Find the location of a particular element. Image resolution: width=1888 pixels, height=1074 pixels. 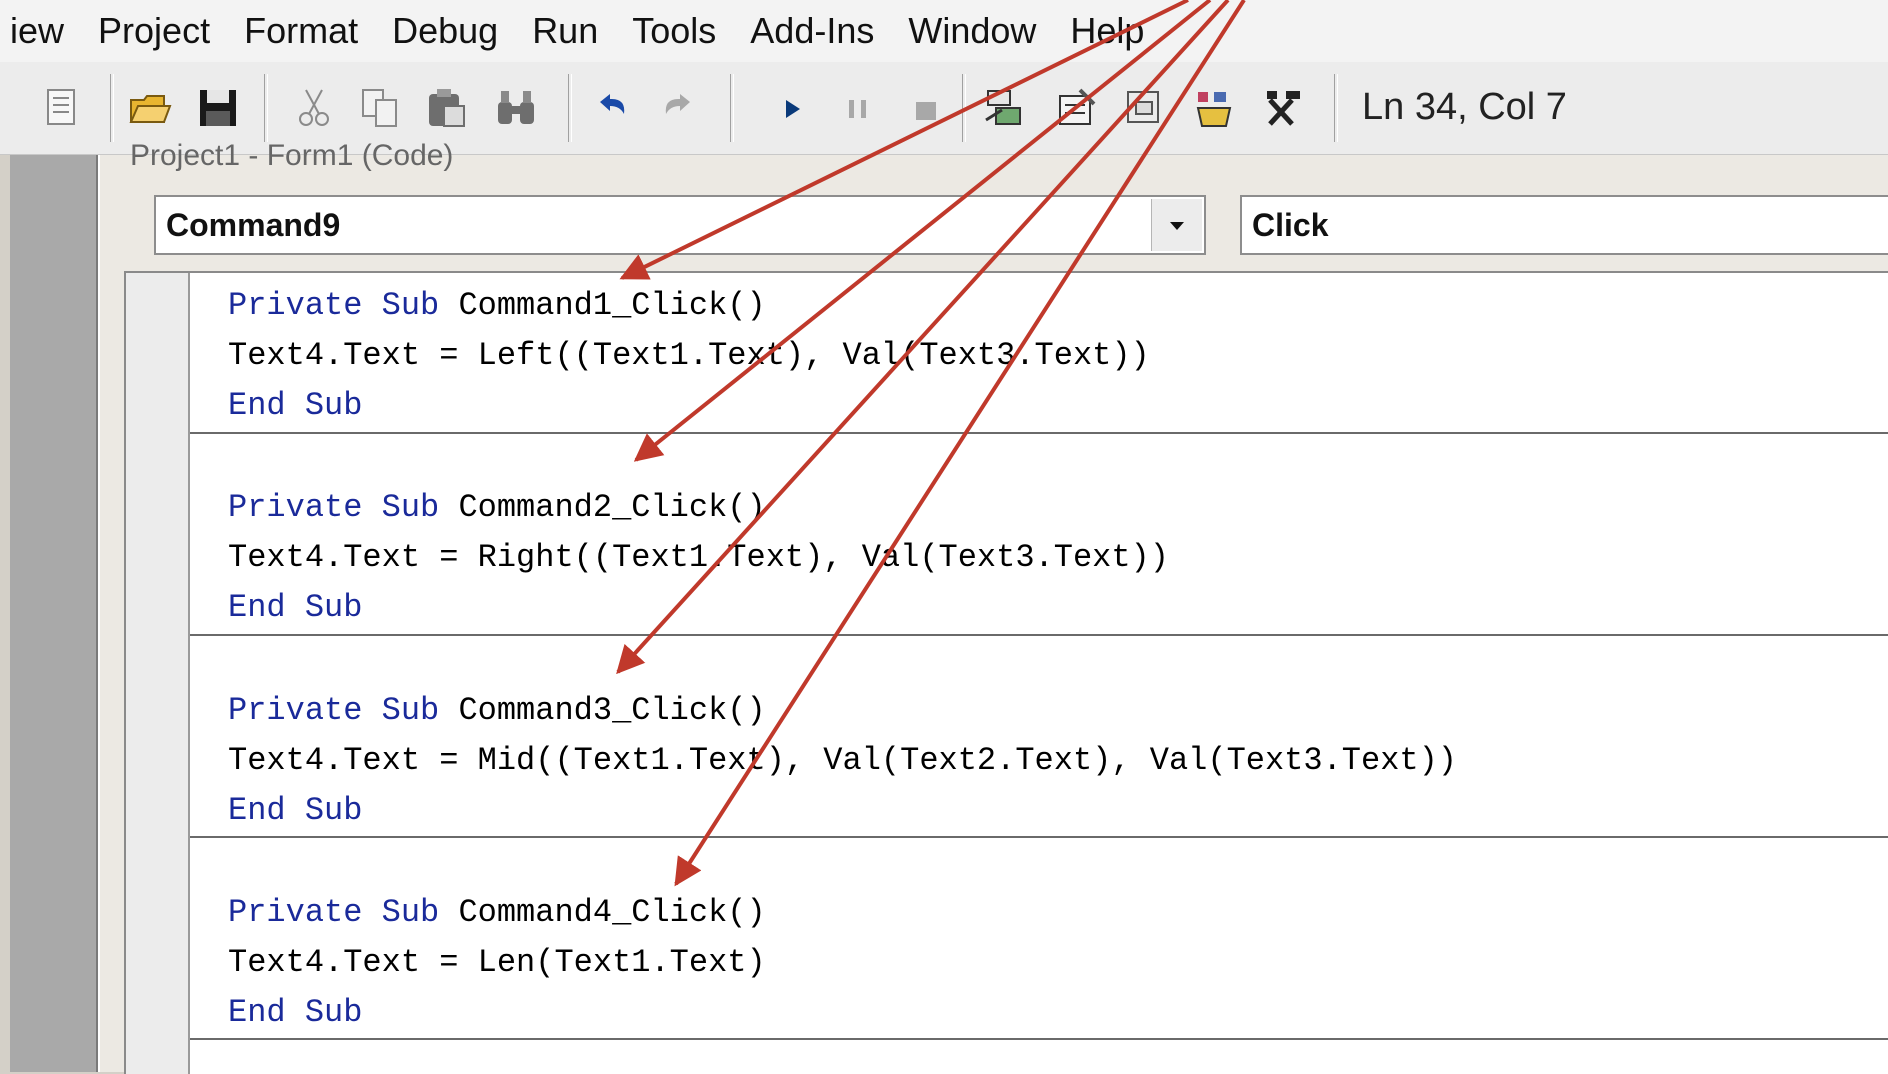

object-combo-dropdown is located at coordinates (1176, 225).